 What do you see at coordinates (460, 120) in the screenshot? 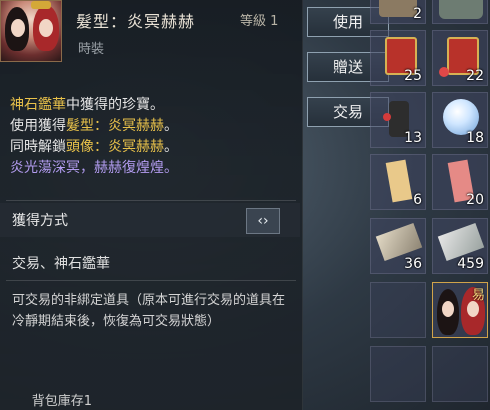
I see `inventory-slot: 18` at bounding box center [460, 120].